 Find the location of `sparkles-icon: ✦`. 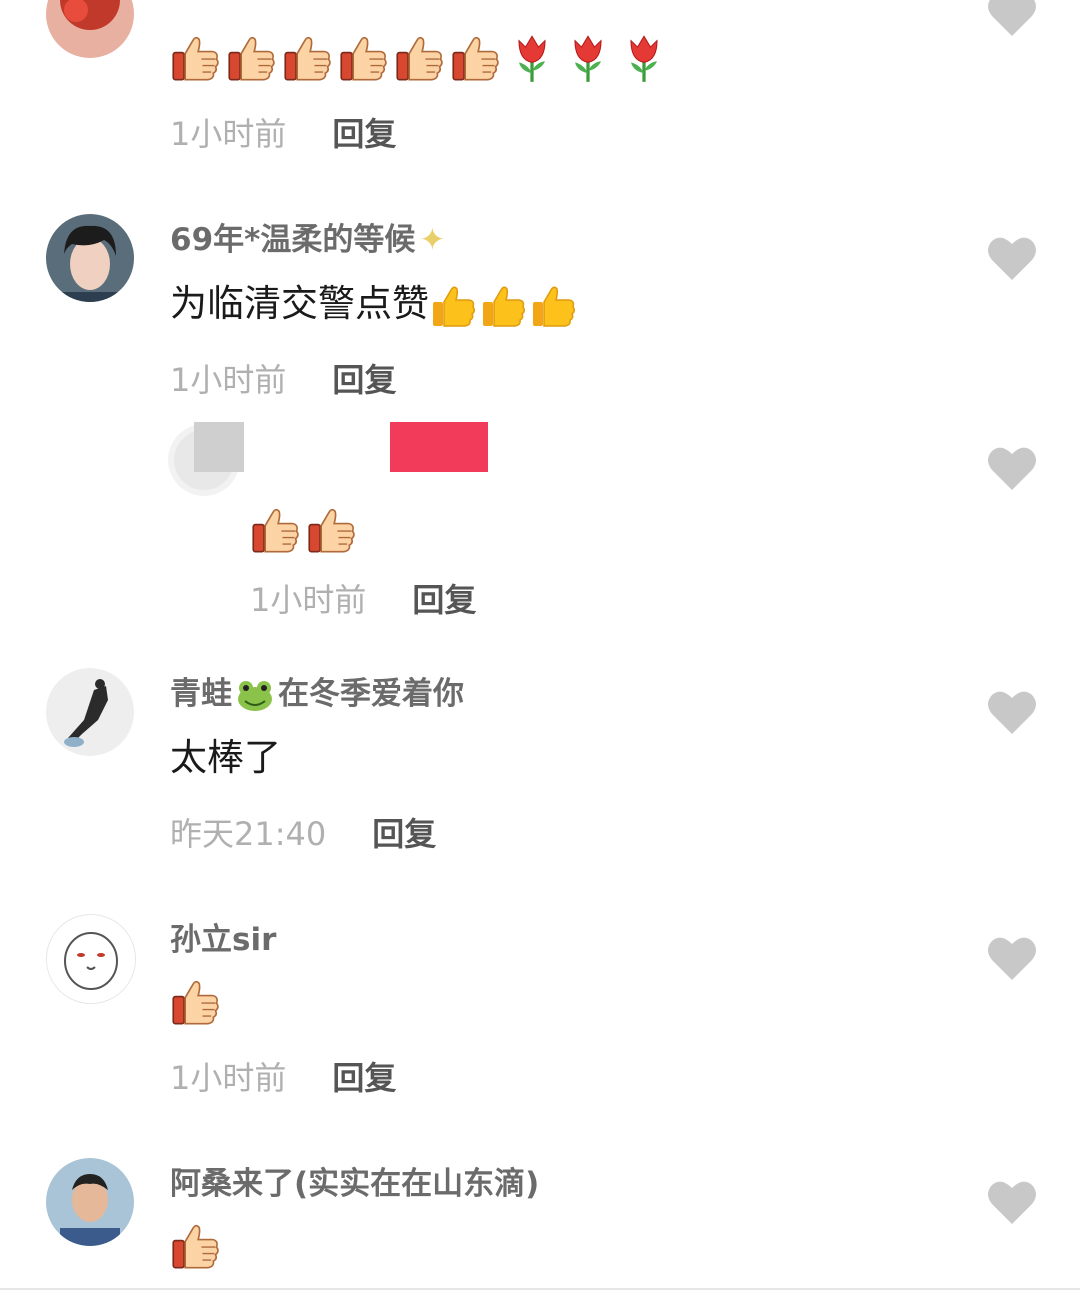

sparkles-icon: ✦ is located at coordinates (432, 240).